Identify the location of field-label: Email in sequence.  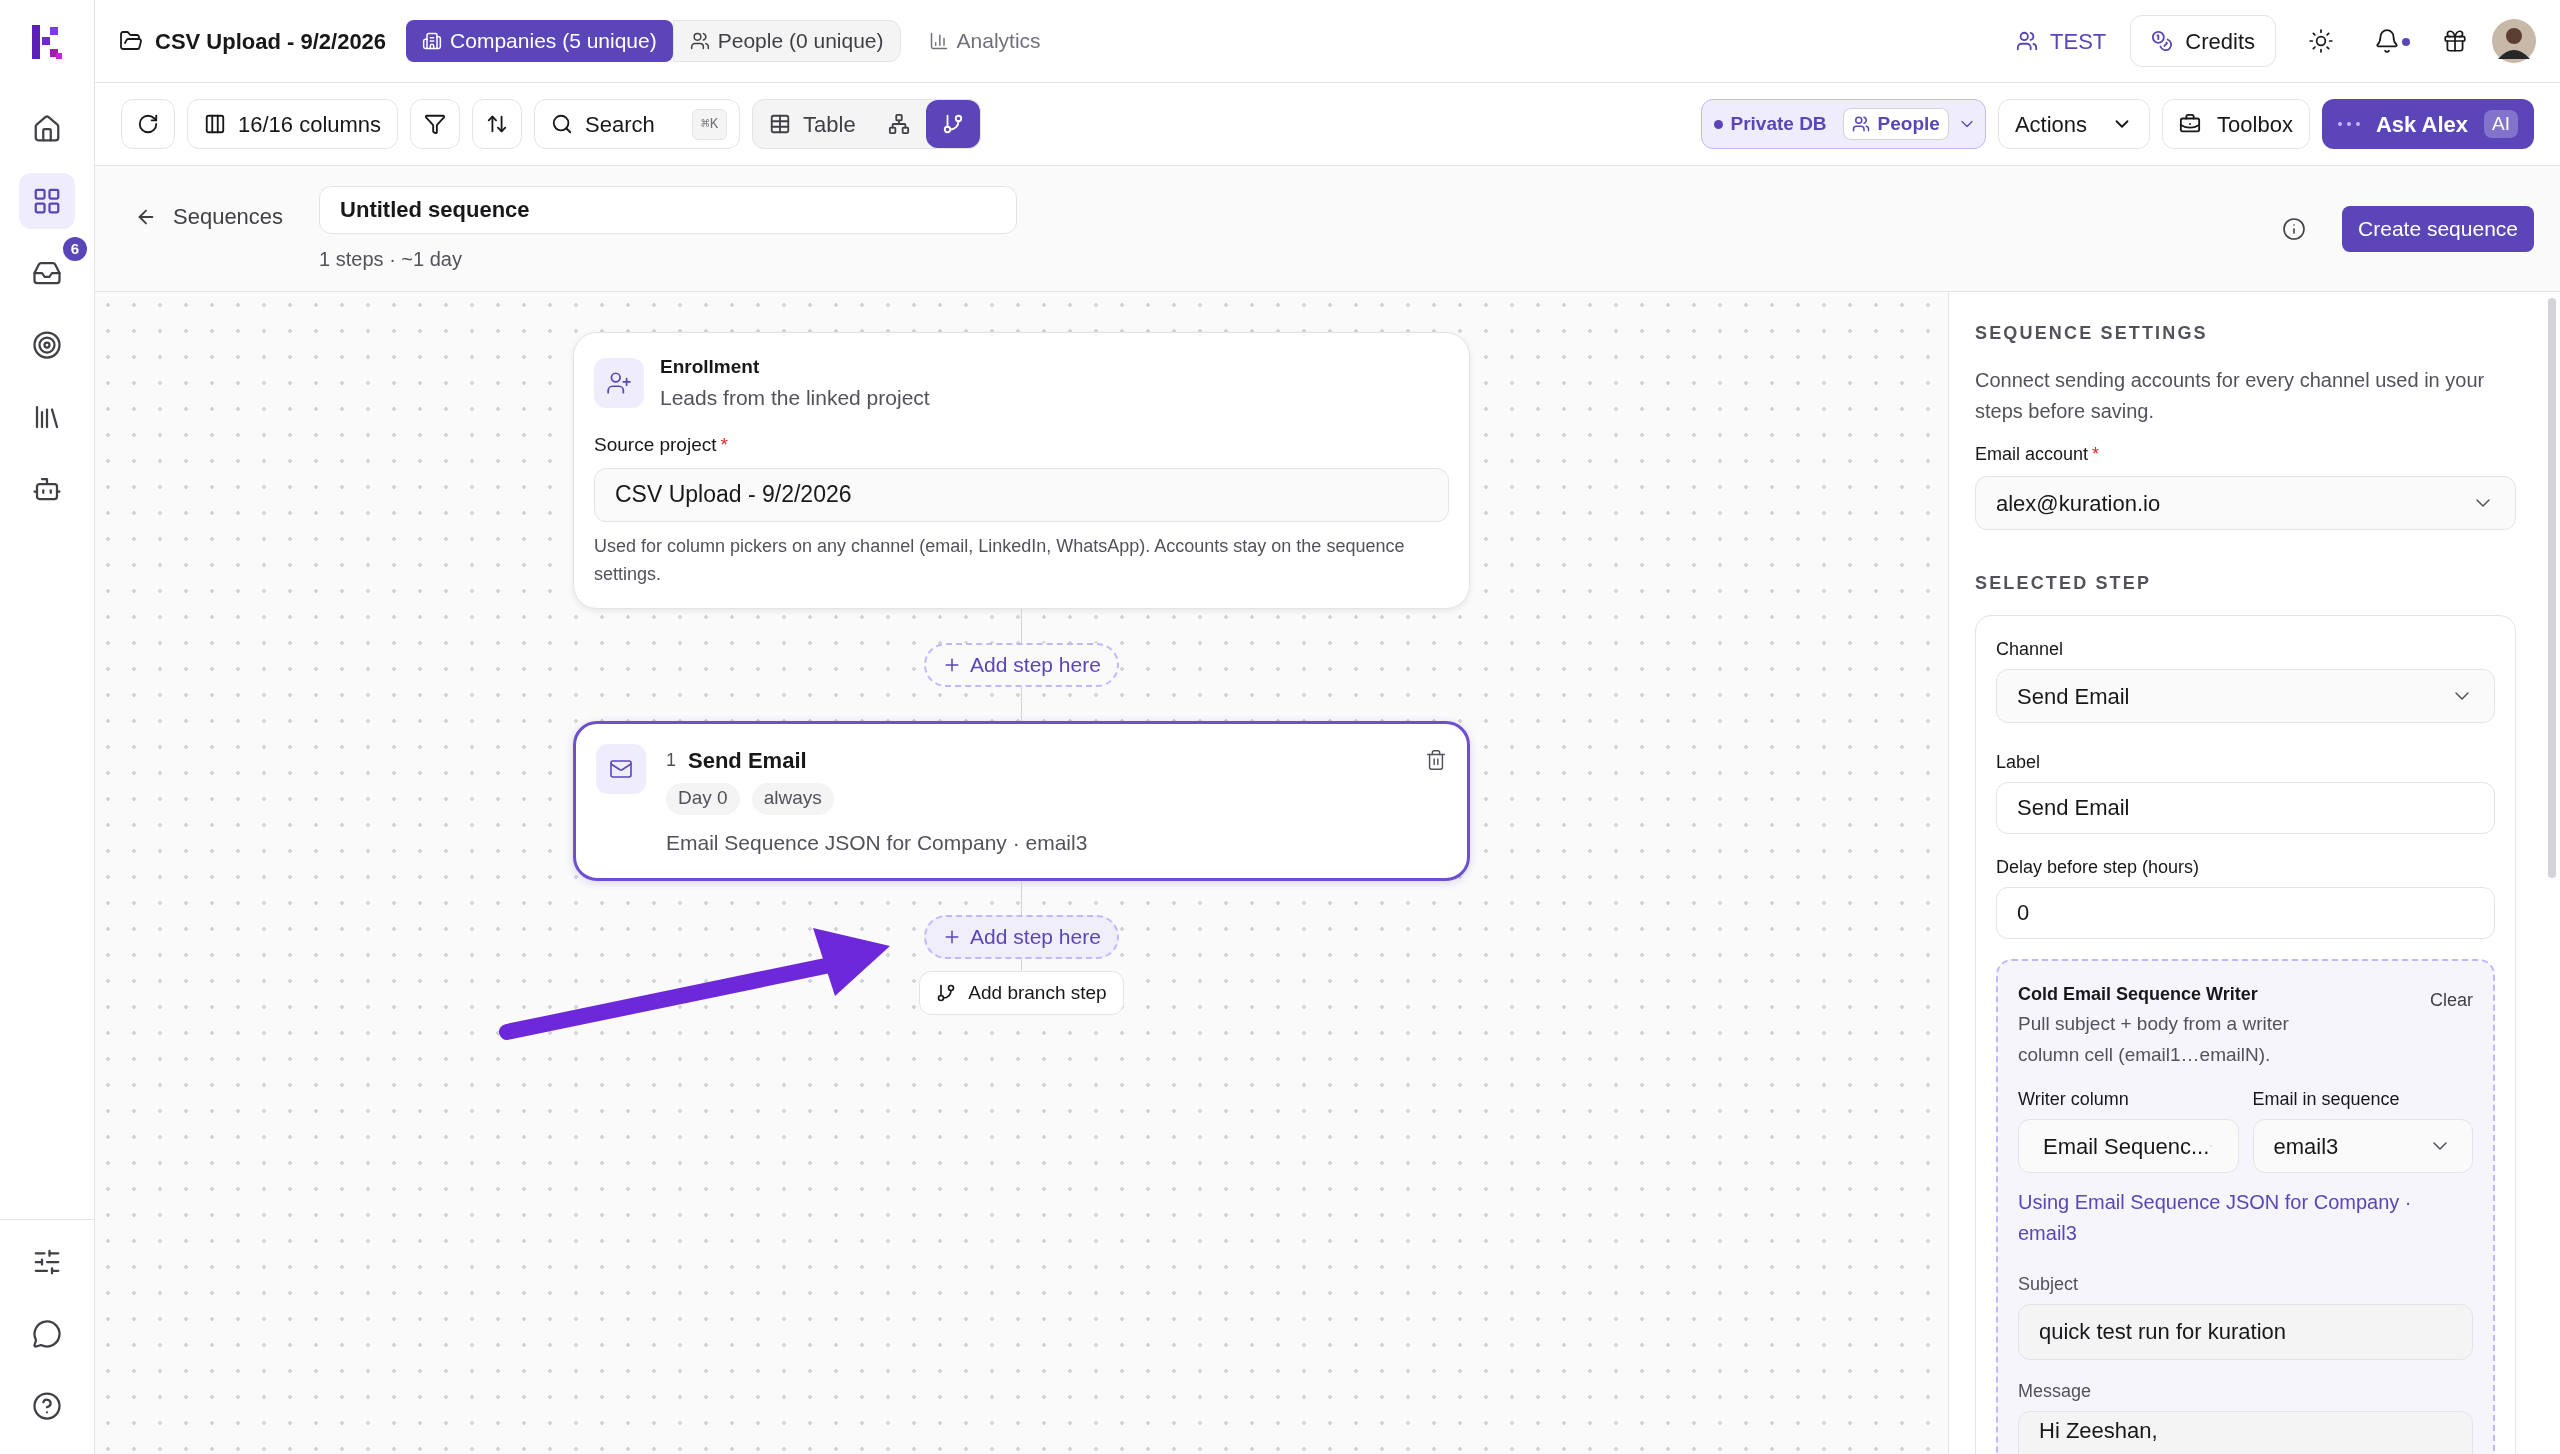
(2326, 1099).